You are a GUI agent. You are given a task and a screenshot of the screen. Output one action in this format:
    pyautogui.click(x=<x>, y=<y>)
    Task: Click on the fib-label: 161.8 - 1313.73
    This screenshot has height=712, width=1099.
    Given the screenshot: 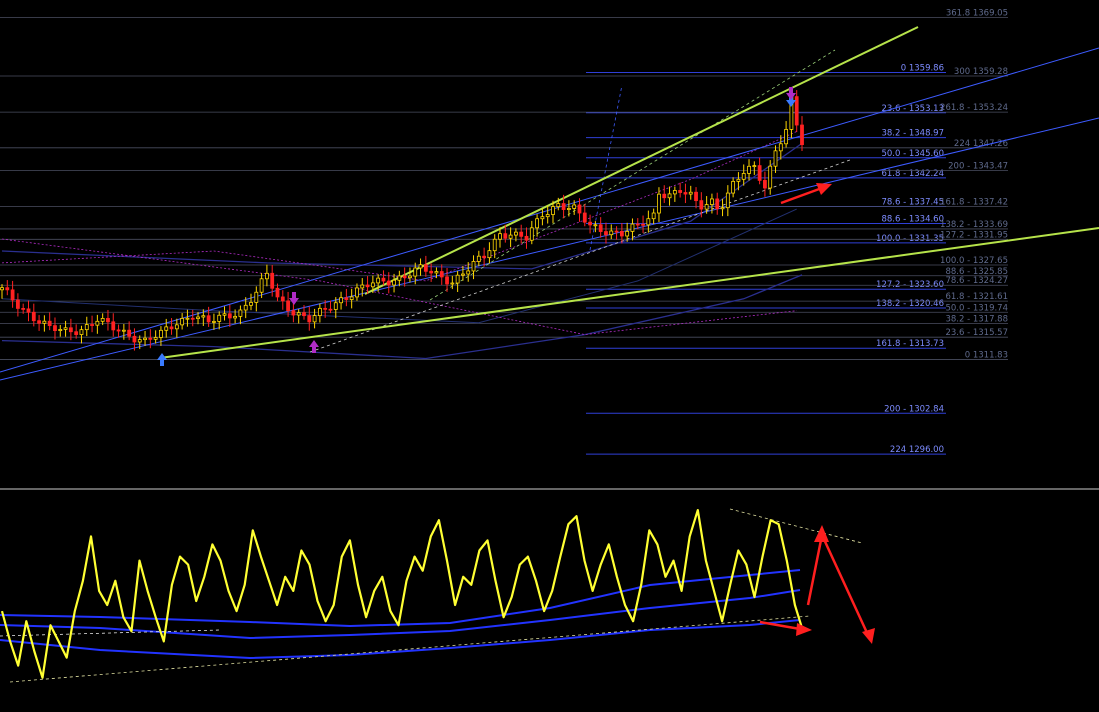 What is the action you would take?
    pyautogui.click(x=910, y=344)
    